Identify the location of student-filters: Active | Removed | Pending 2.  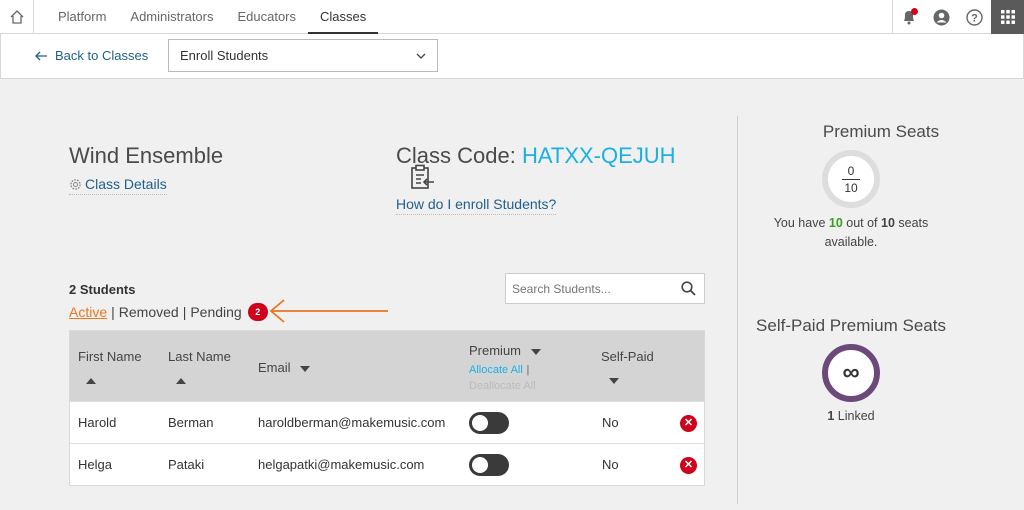
(168, 312).